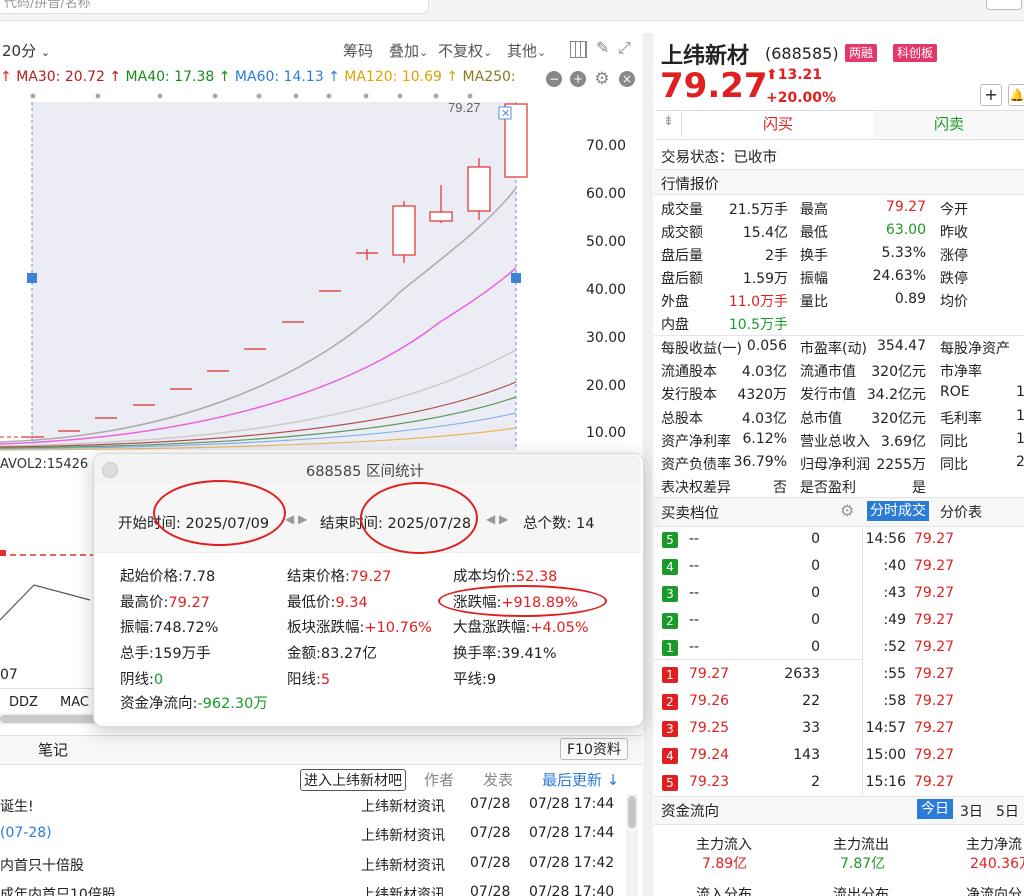  Describe the element at coordinates (439, 779) in the screenshot. I see `col-author: 作者` at that location.